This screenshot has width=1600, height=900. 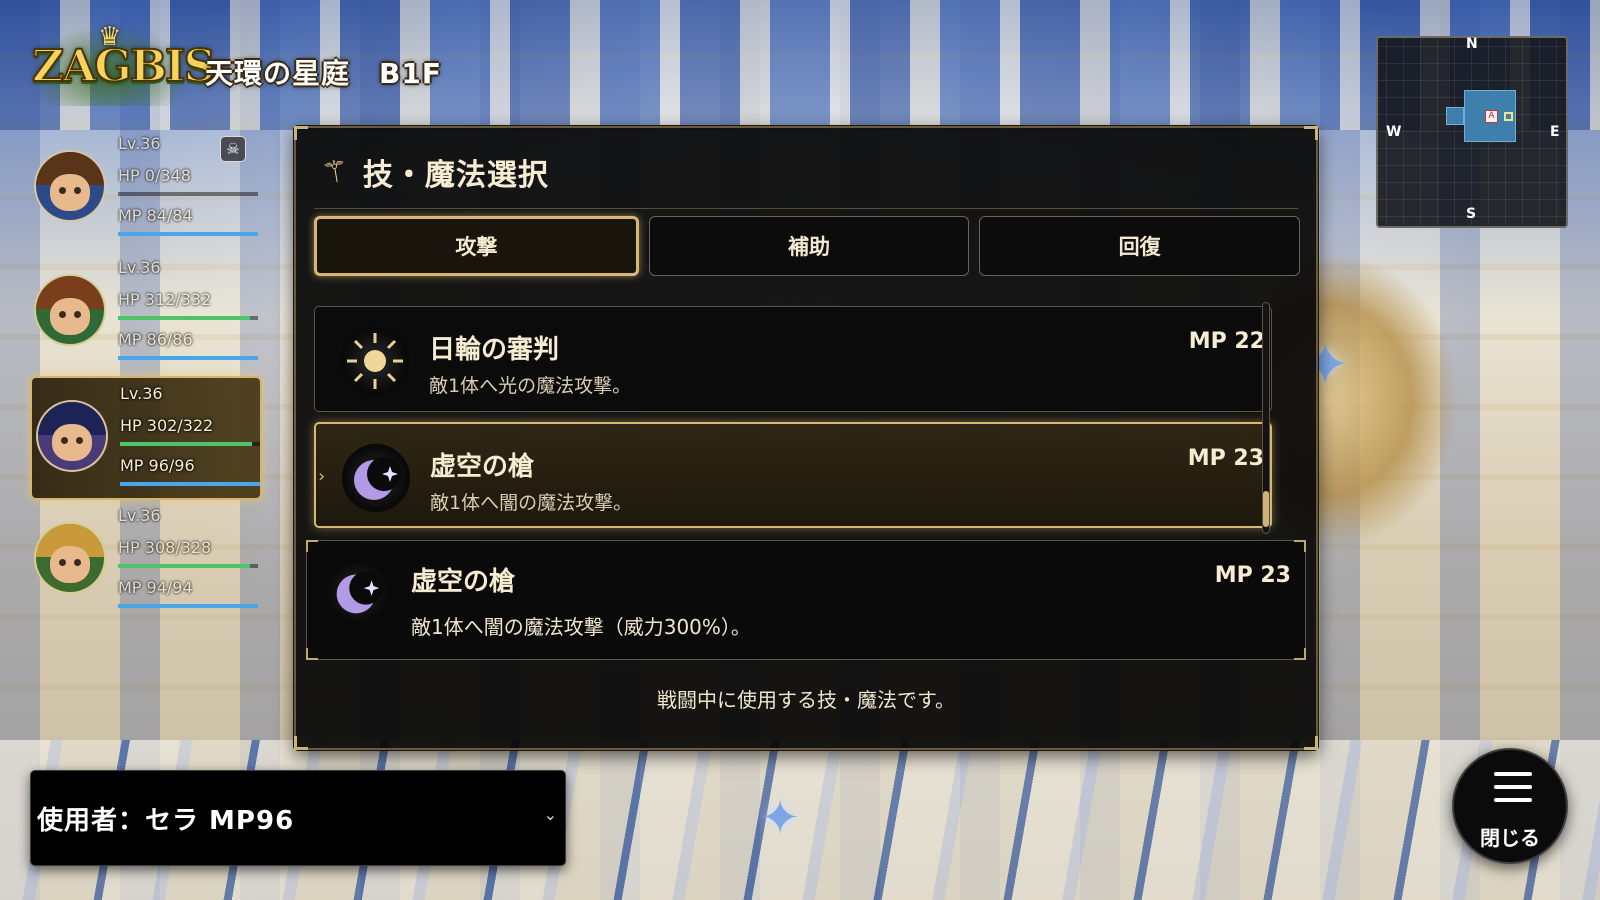 What do you see at coordinates (1455, 116) in the screenshot?
I see `minimap-room` at bounding box center [1455, 116].